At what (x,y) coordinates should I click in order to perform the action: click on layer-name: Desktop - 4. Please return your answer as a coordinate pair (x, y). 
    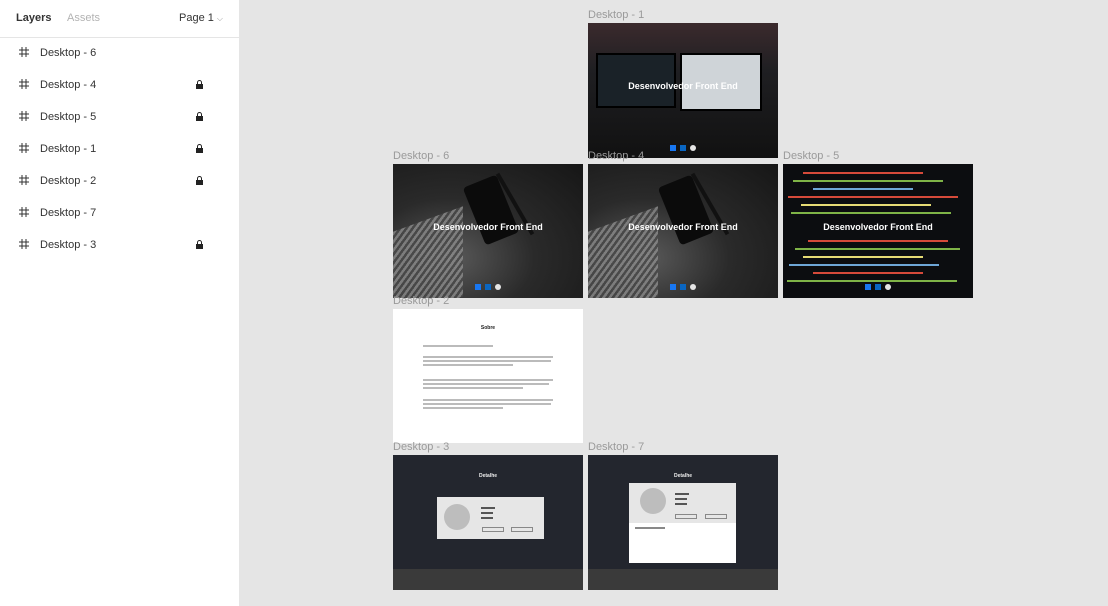
    Looking at the image, I should click on (68, 85).